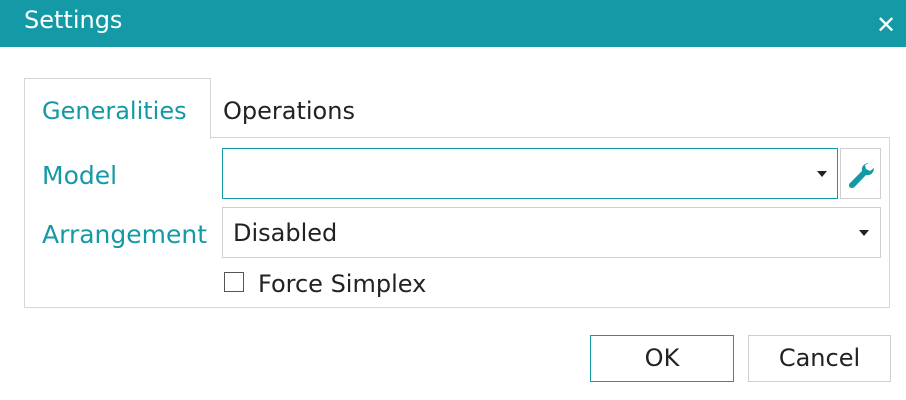 This screenshot has height=400, width=906. Describe the element at coordinates (125, 234) in the screenshot. I see `arrangement-label: Arrangement` at that location.